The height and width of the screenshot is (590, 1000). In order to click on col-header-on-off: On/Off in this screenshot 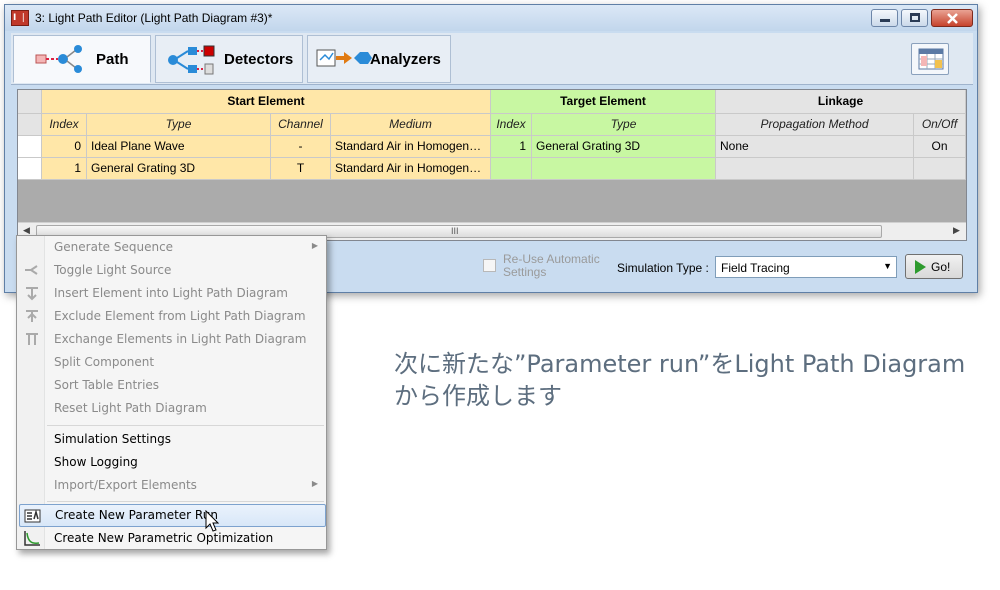, I will do `click(940, 125)`.